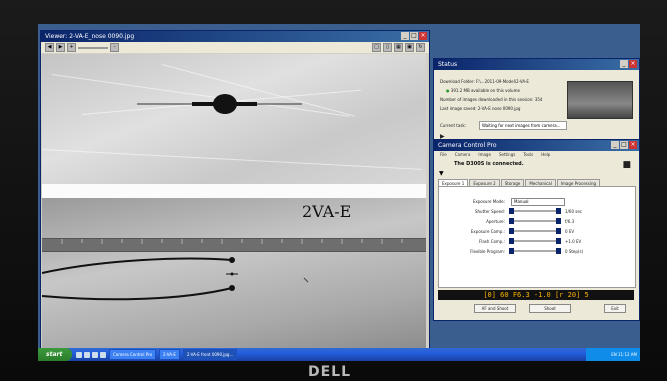 The height and width of the screenshot is (381, 667). Describe the element at coordinates (91, 354) in the screenshot. I see `quick-launch` at that location.